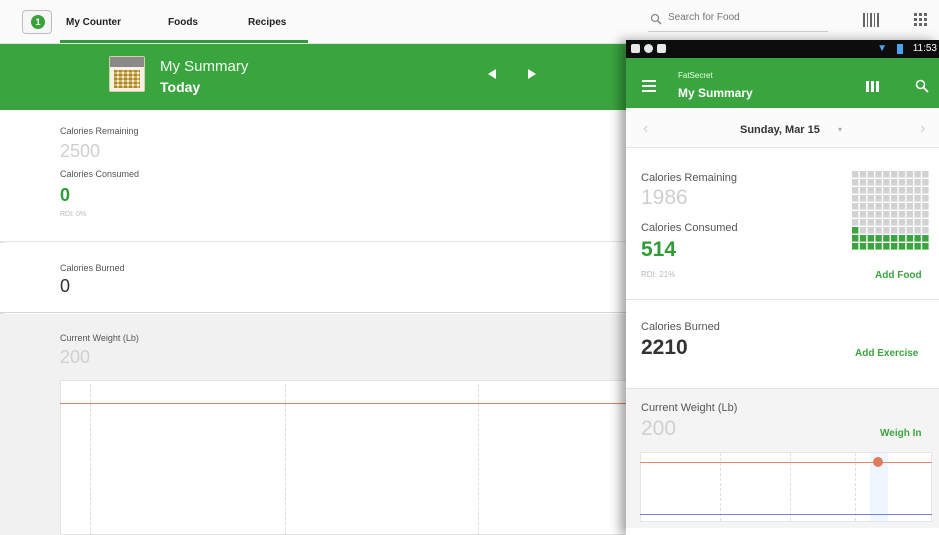  I want to click on phone-rdi-note: RDI: 21%, so click(658, 274).